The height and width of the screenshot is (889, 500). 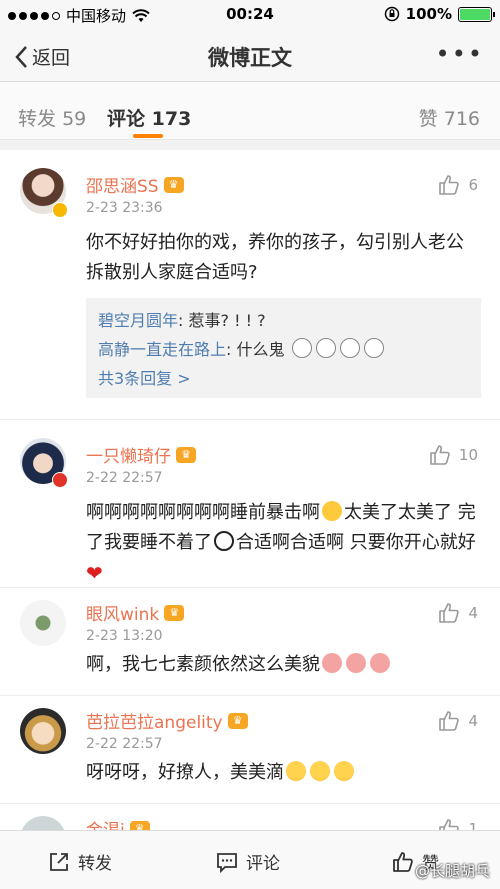 I want to click on like-button: 6, so click(x=458, y=185).